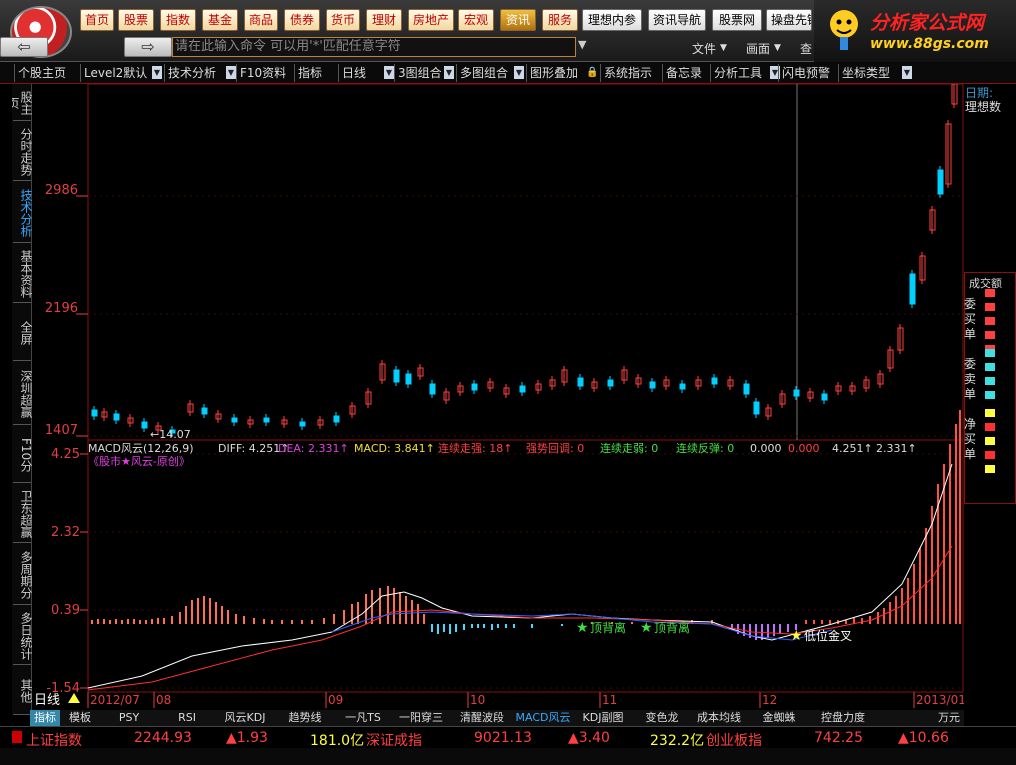  Describe the element at coordinates (394, 448) in the screenshot. I see `macd-header-3: MACD: 3.841↑` at that location.